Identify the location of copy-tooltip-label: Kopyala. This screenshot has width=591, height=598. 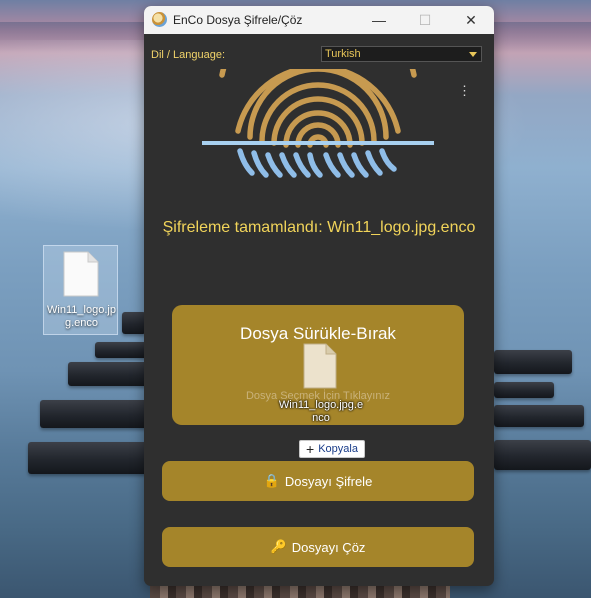
(338, 449).